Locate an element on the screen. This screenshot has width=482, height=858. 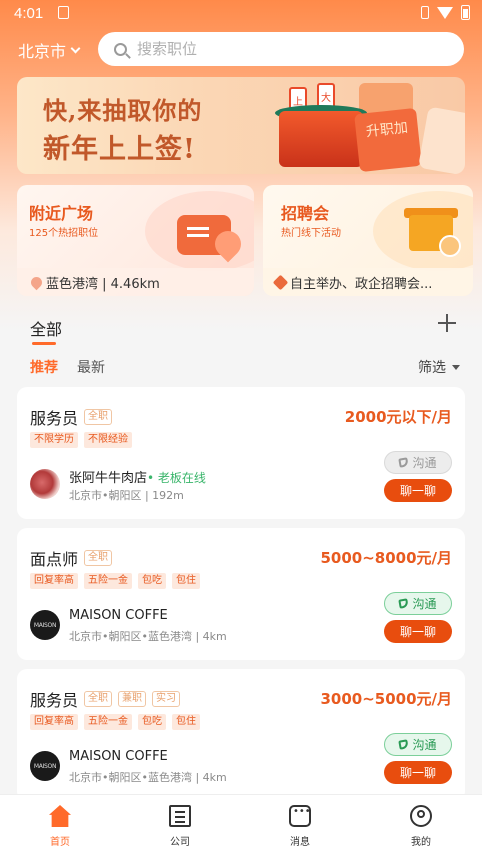
job-address: 北京市•朝阳区 | 192m is located at coordinates (126, 495).